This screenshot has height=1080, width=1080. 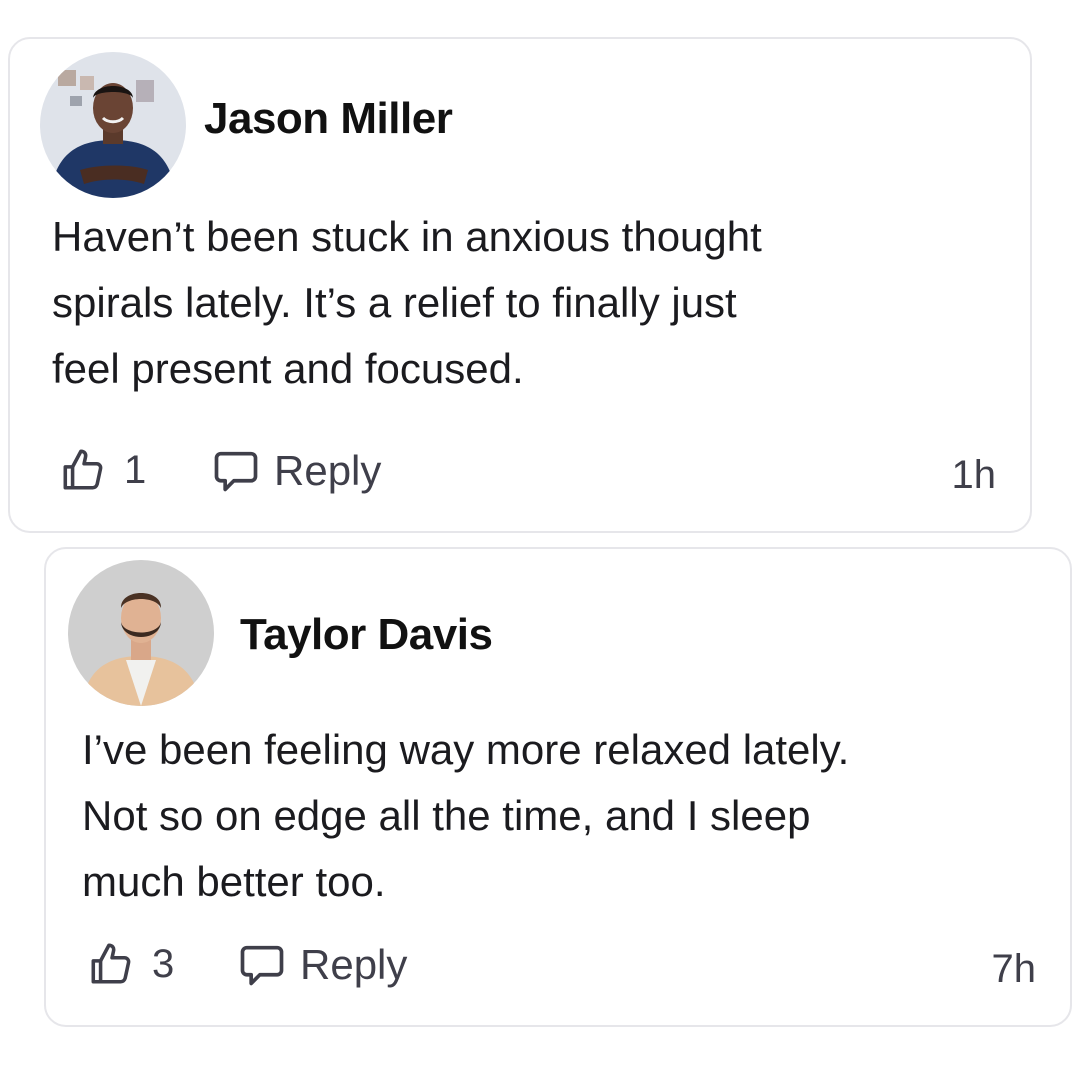 What do you see at coordinates (328, 119) in the screenshot?
I see `comment-author: Jason Miller` at bounding box center [328, 119].